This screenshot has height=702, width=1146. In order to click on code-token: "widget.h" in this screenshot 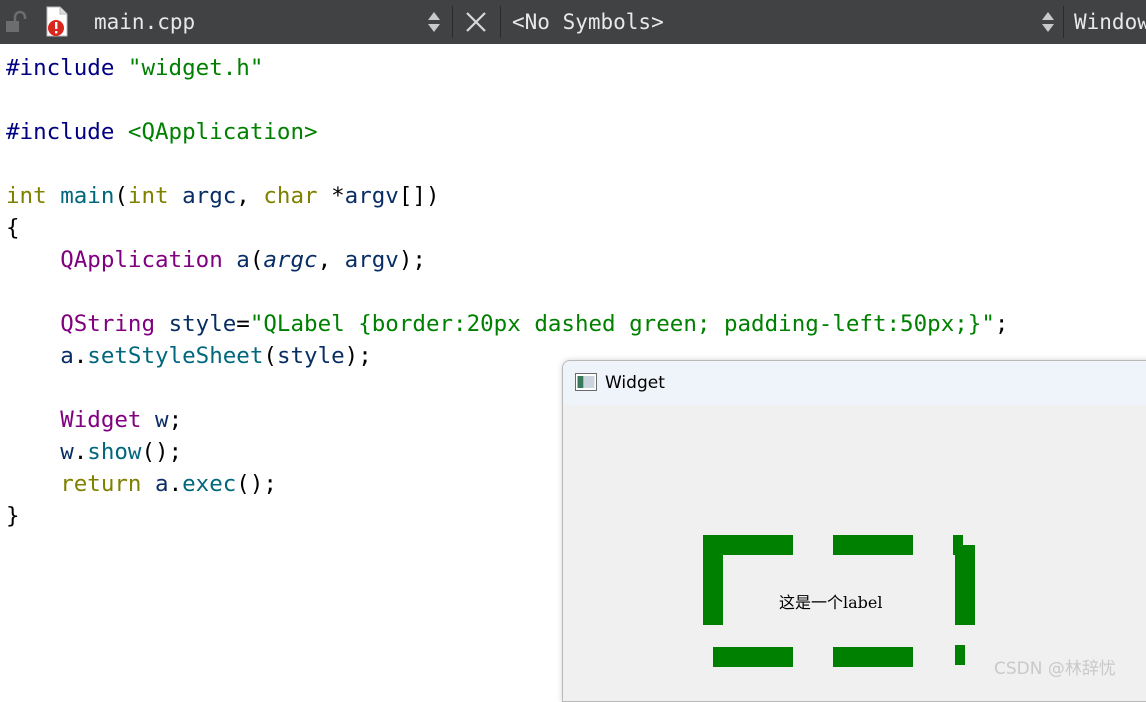, I will do `click(195, 68)`.